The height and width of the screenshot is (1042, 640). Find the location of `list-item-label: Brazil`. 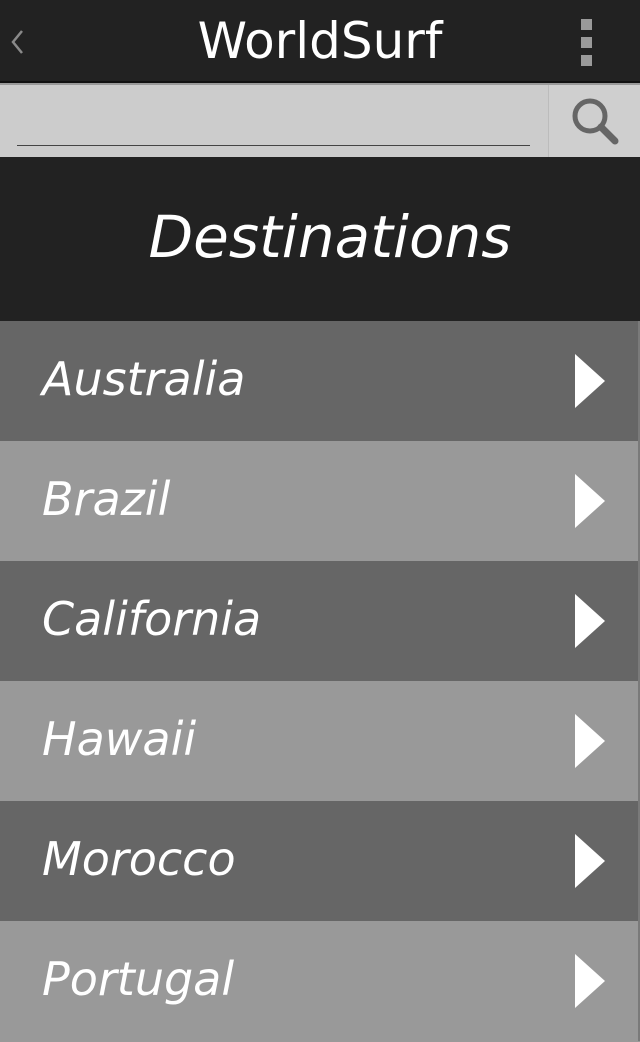

list-item-label: Brazil is located at coordinates (106, 499).